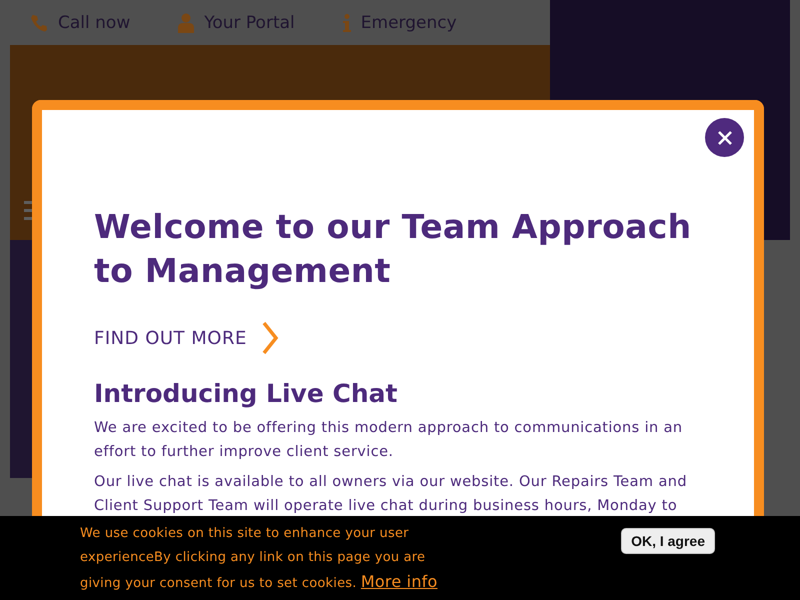 This screenshot has width=800, height=600. I want to click on phone-icon, so click(39, 23).